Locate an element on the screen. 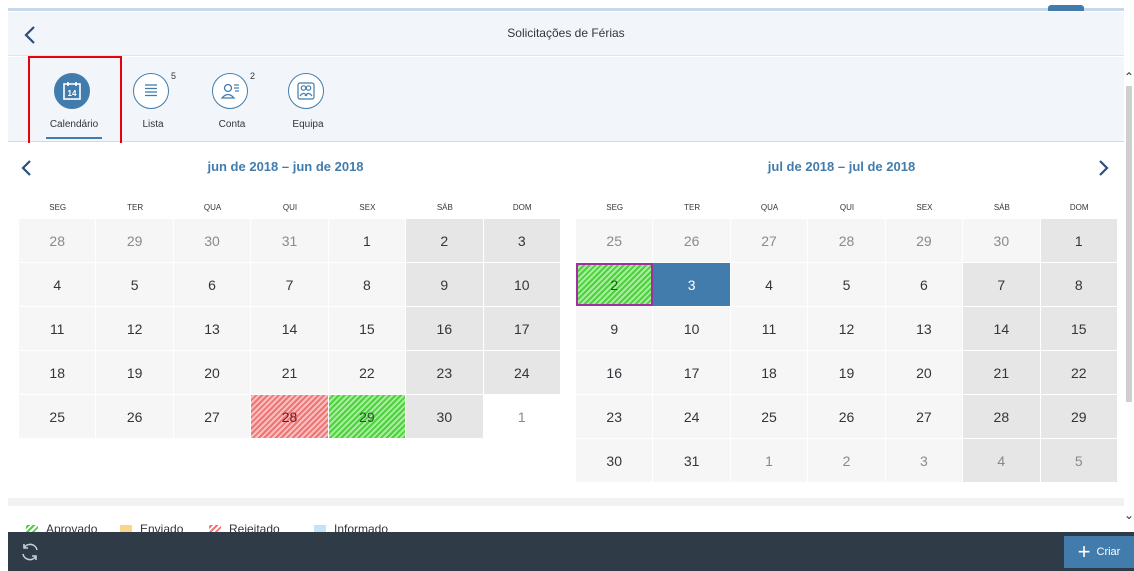 This screenshot has height=571, width=1134. footer-toolbar: + Criar is located at coordinates (571, 551).